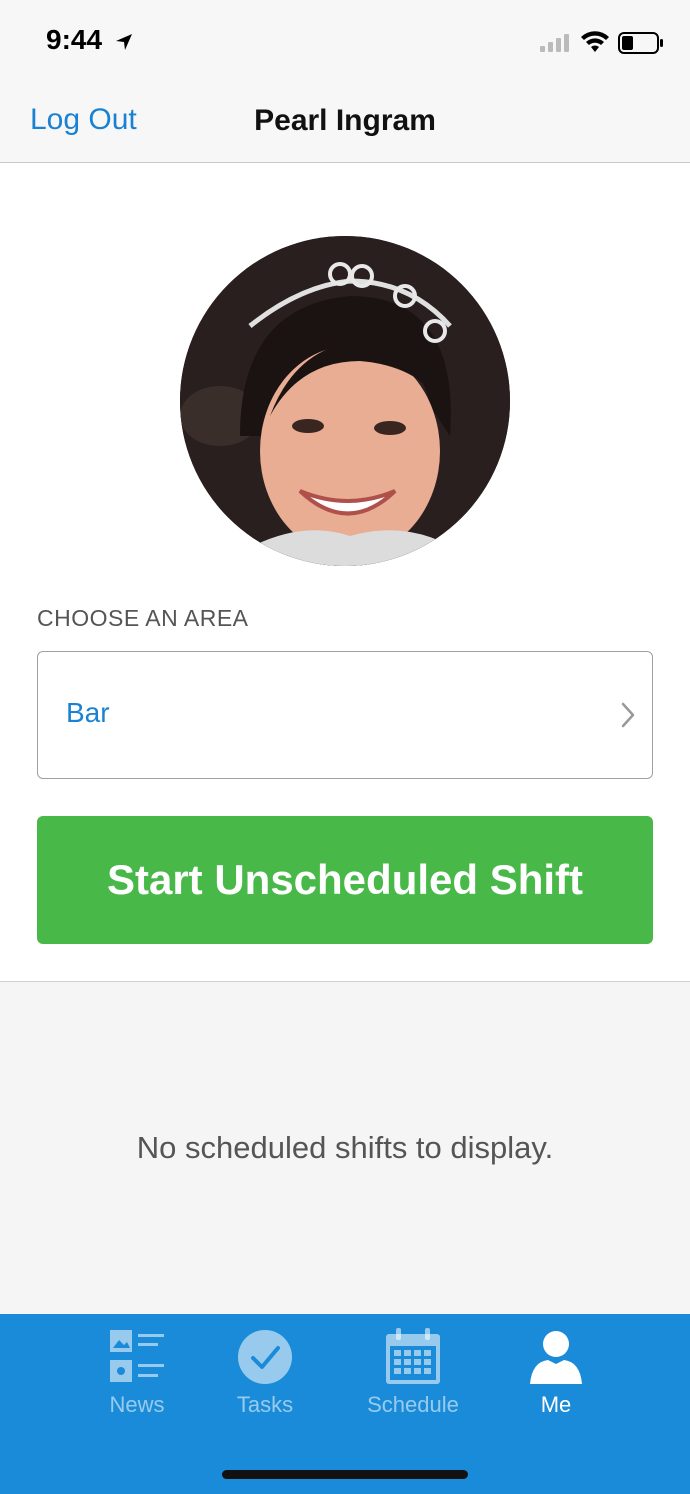 Image resolution: width=690 pixels, height=1494 pixels. I want to click on wifi-icon, so click(595, 41).